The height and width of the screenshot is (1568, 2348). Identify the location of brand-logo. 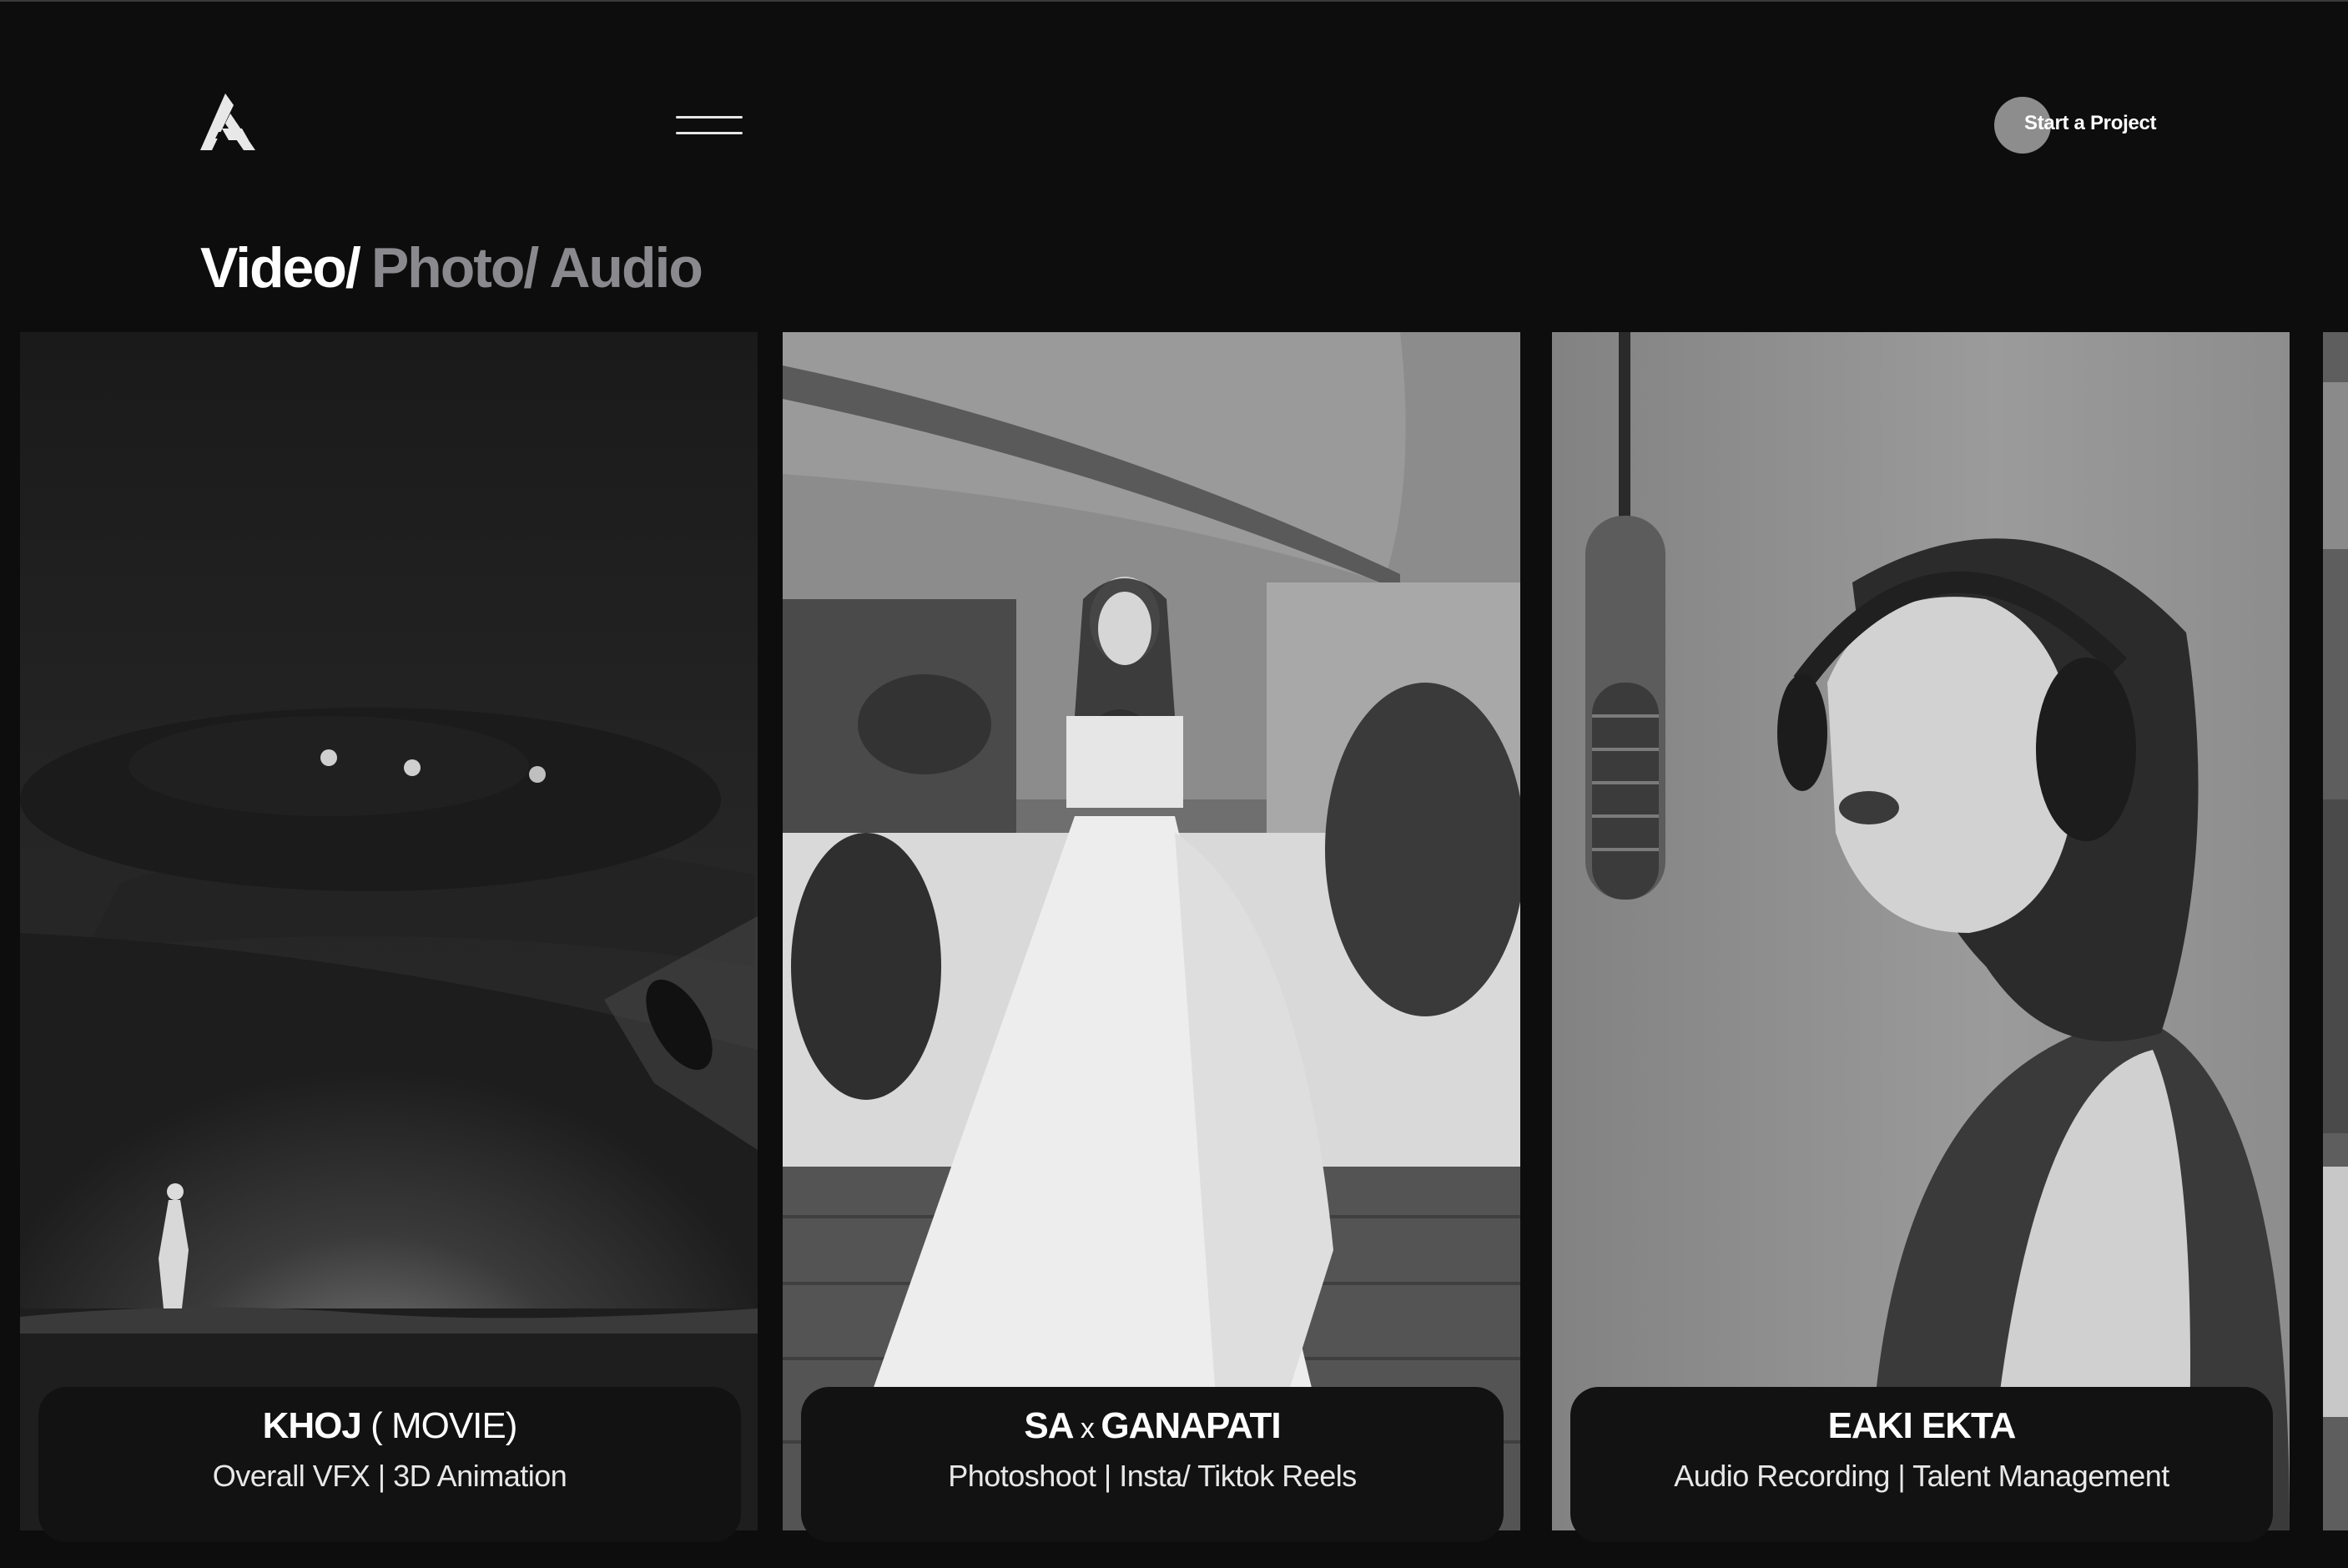
(228, 122).